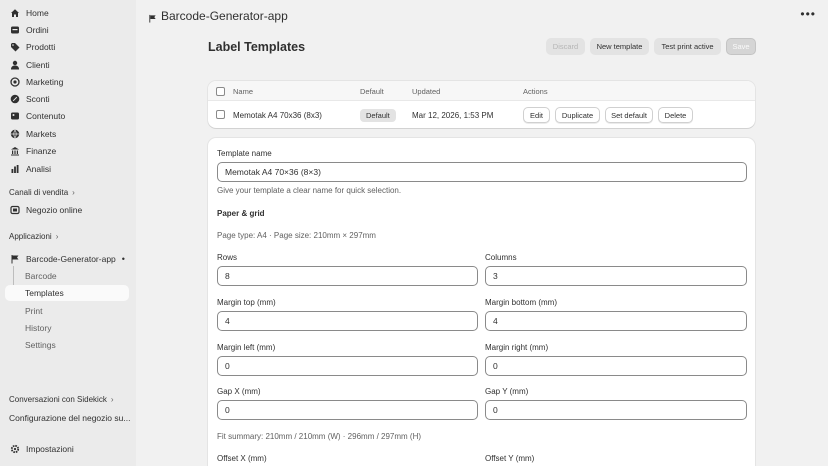 The image size is (828, 466). Describe the element at coordinates (15, 82) in the screenshot. I see `target-icon` at that location.